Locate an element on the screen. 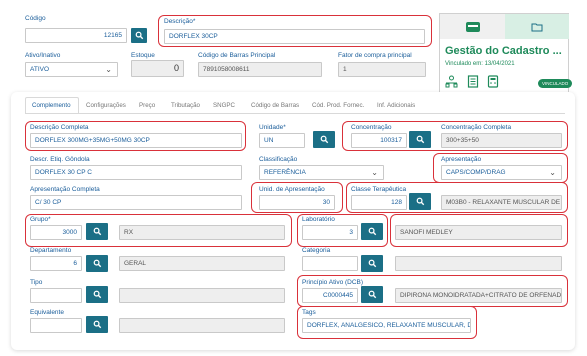 This screenshot has width=587, height=356. principio-code-field: C0000445 is located at coordinates (330, 295).